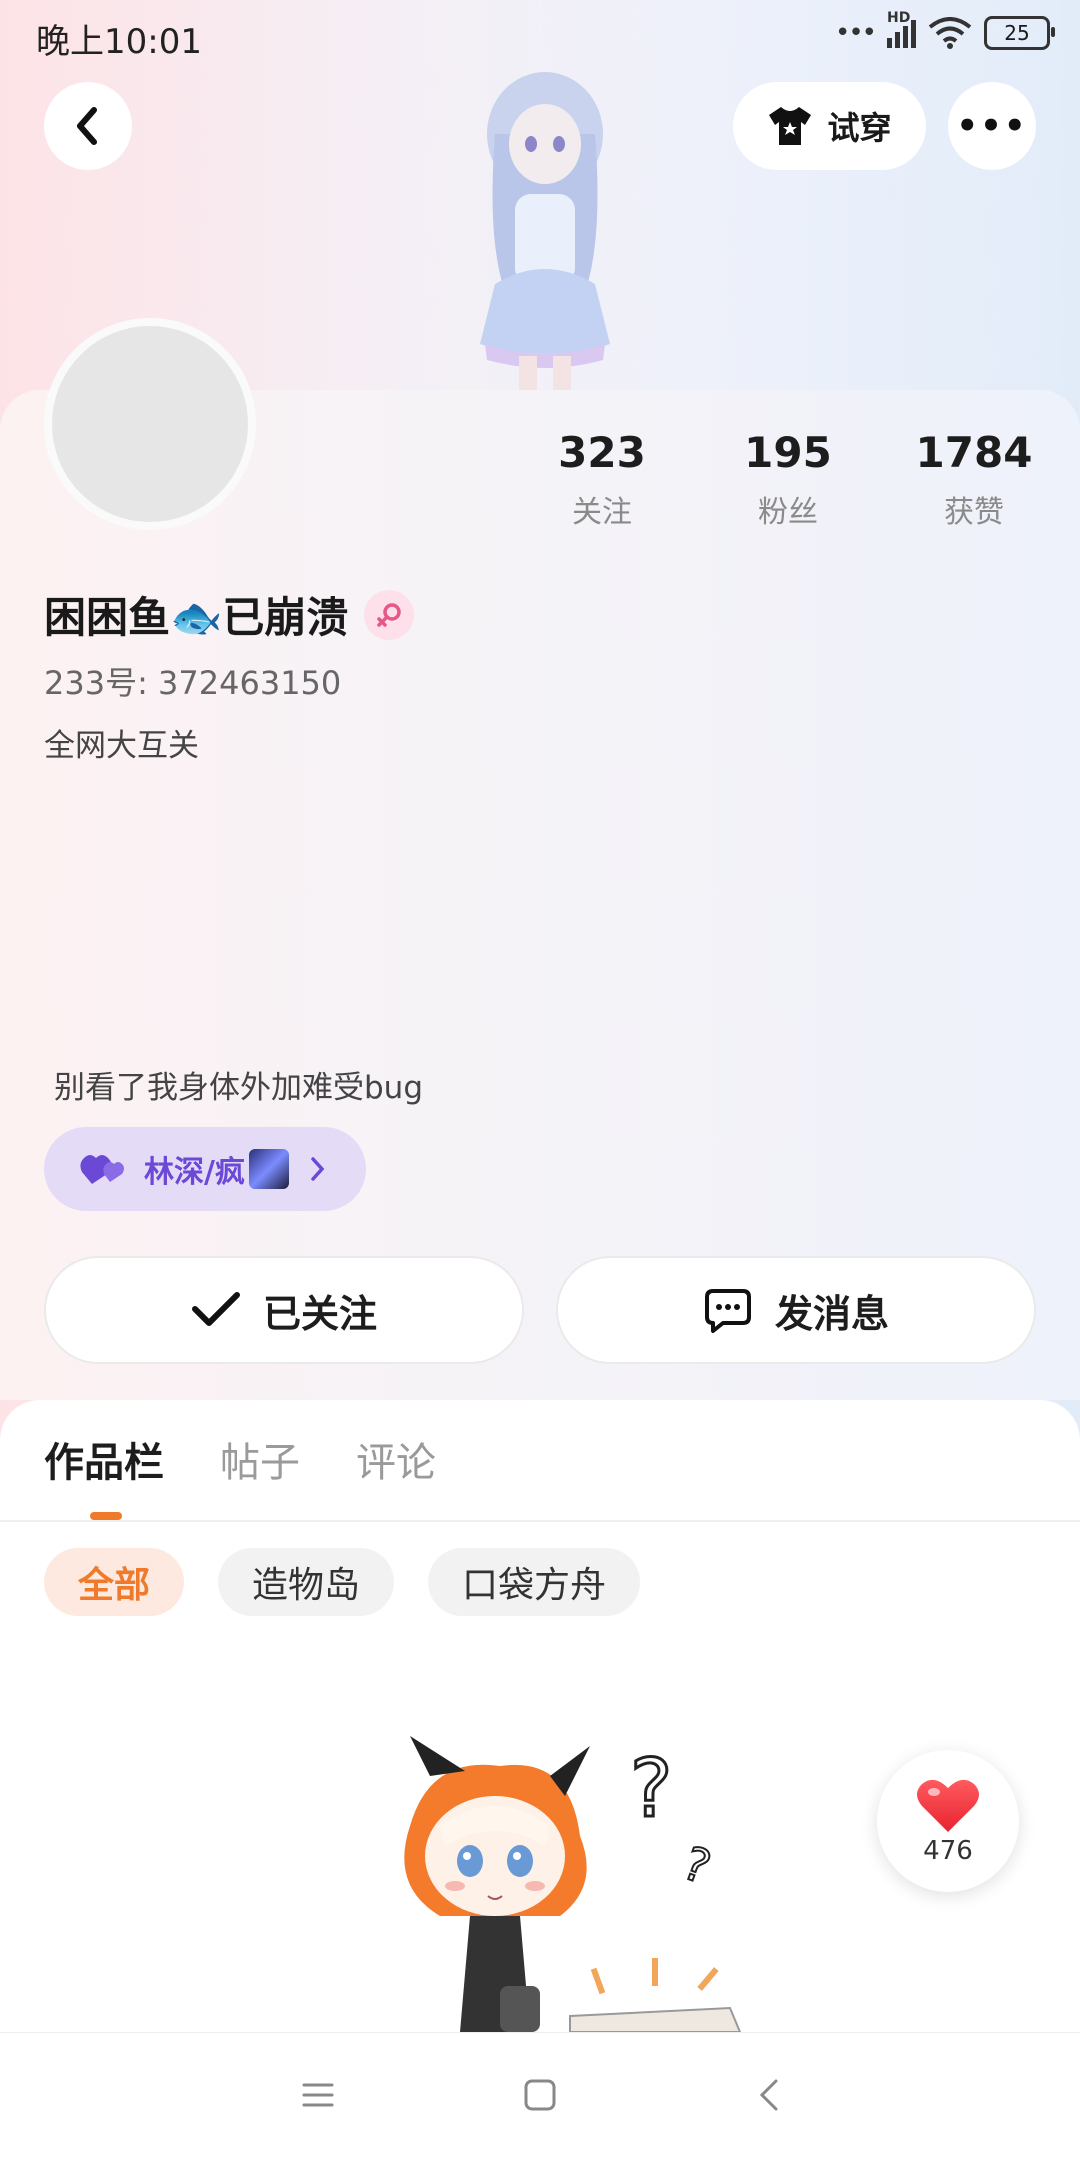  Describe the element at coordinates (193, 683) in the screenshot. I see `user-id: 233号: 372463150` at that location.